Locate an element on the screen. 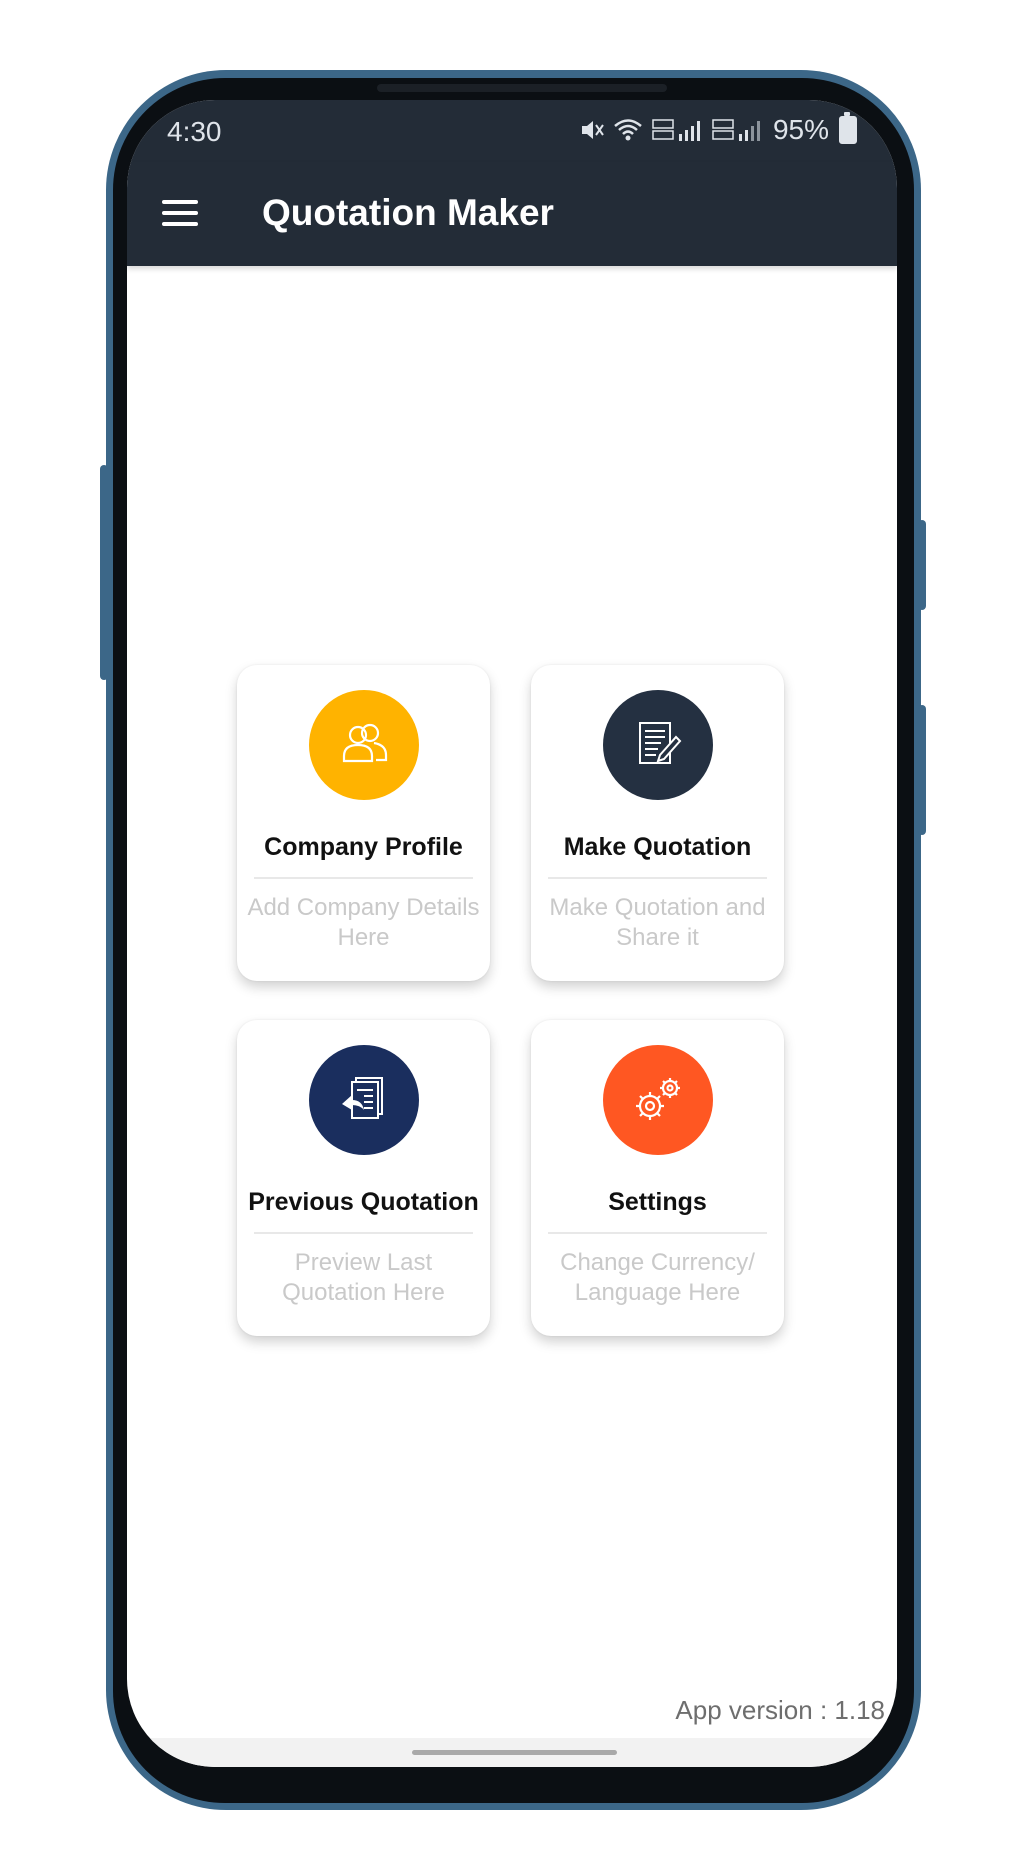 The width and height of the screenshot is (1020, 1870). gesture-nav-bar is located at coordinates (512, 1752).